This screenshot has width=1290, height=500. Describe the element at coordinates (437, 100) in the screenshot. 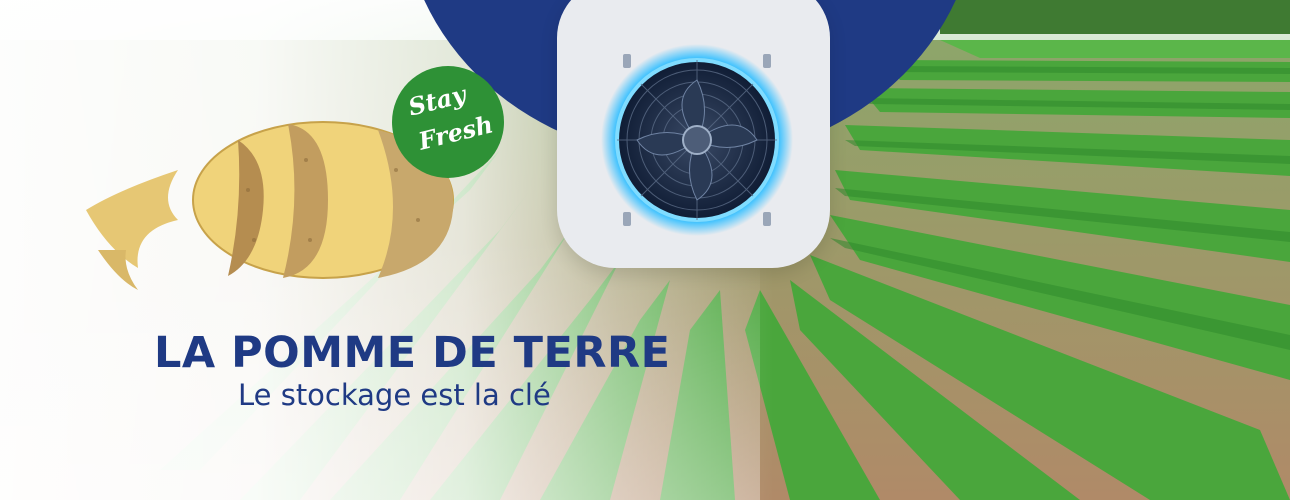

I see `badge-line-1: Stay` at that location.